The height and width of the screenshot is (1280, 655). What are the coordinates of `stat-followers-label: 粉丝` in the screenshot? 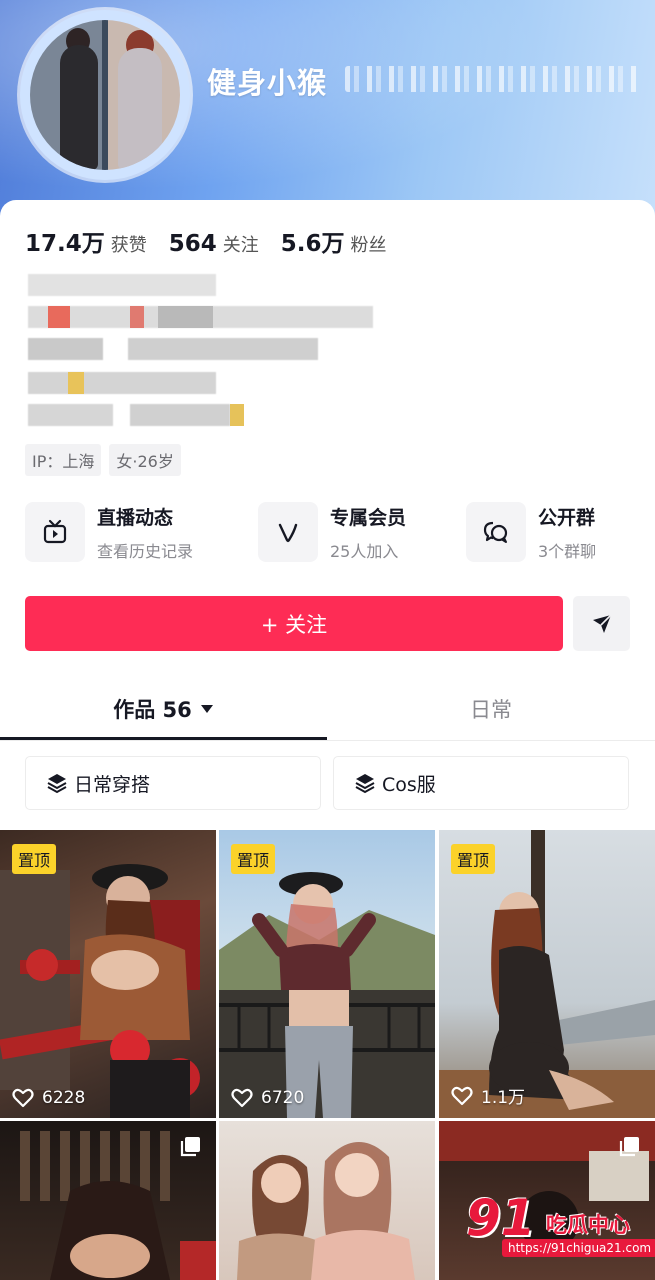 It's located at (368, 245).